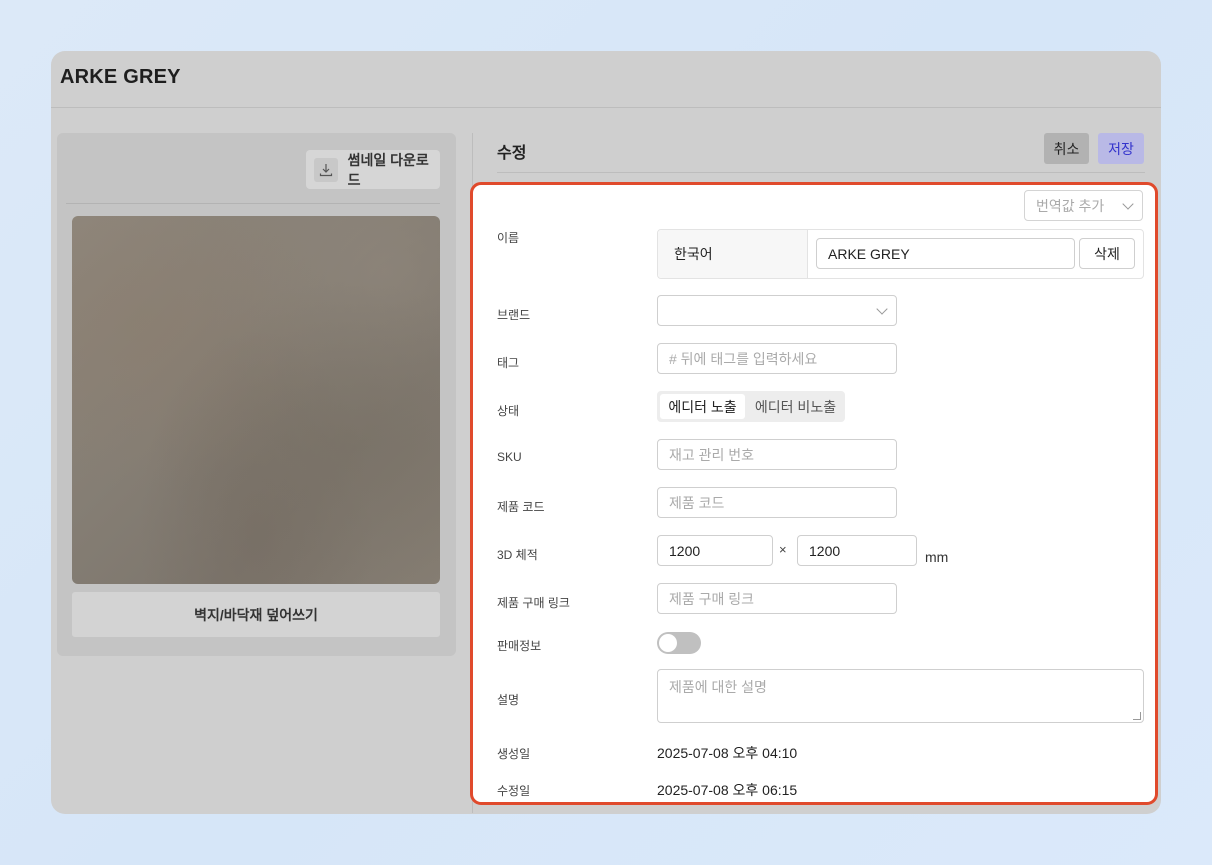 This screenshot has width=1212, height=865. Describe the element at coordinates (514, 315) in the screenshot. I see `brand-label: 브랜드` at that location.